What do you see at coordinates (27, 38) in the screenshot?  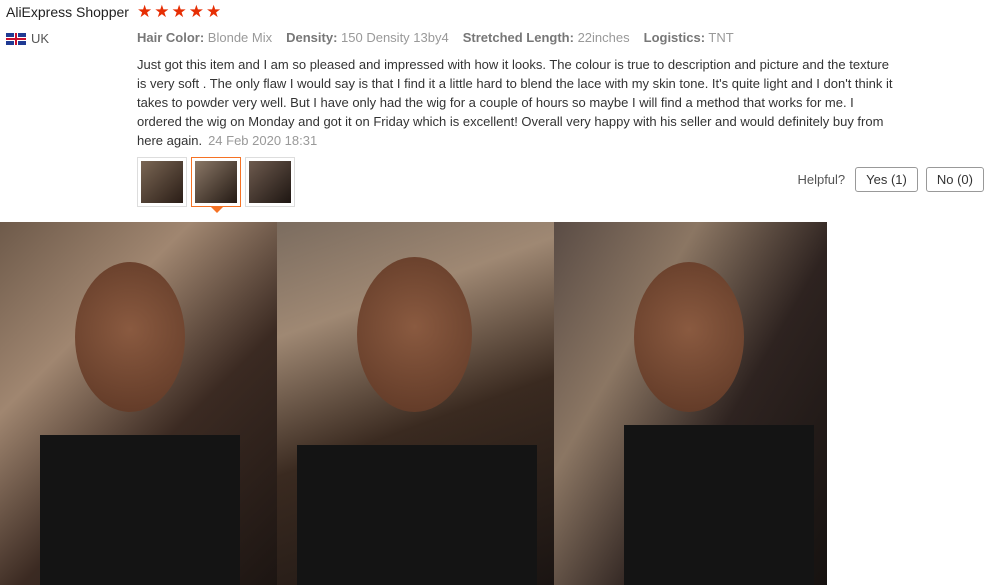 I see `reviewer-country: UK` at bounding box center [27, 38].